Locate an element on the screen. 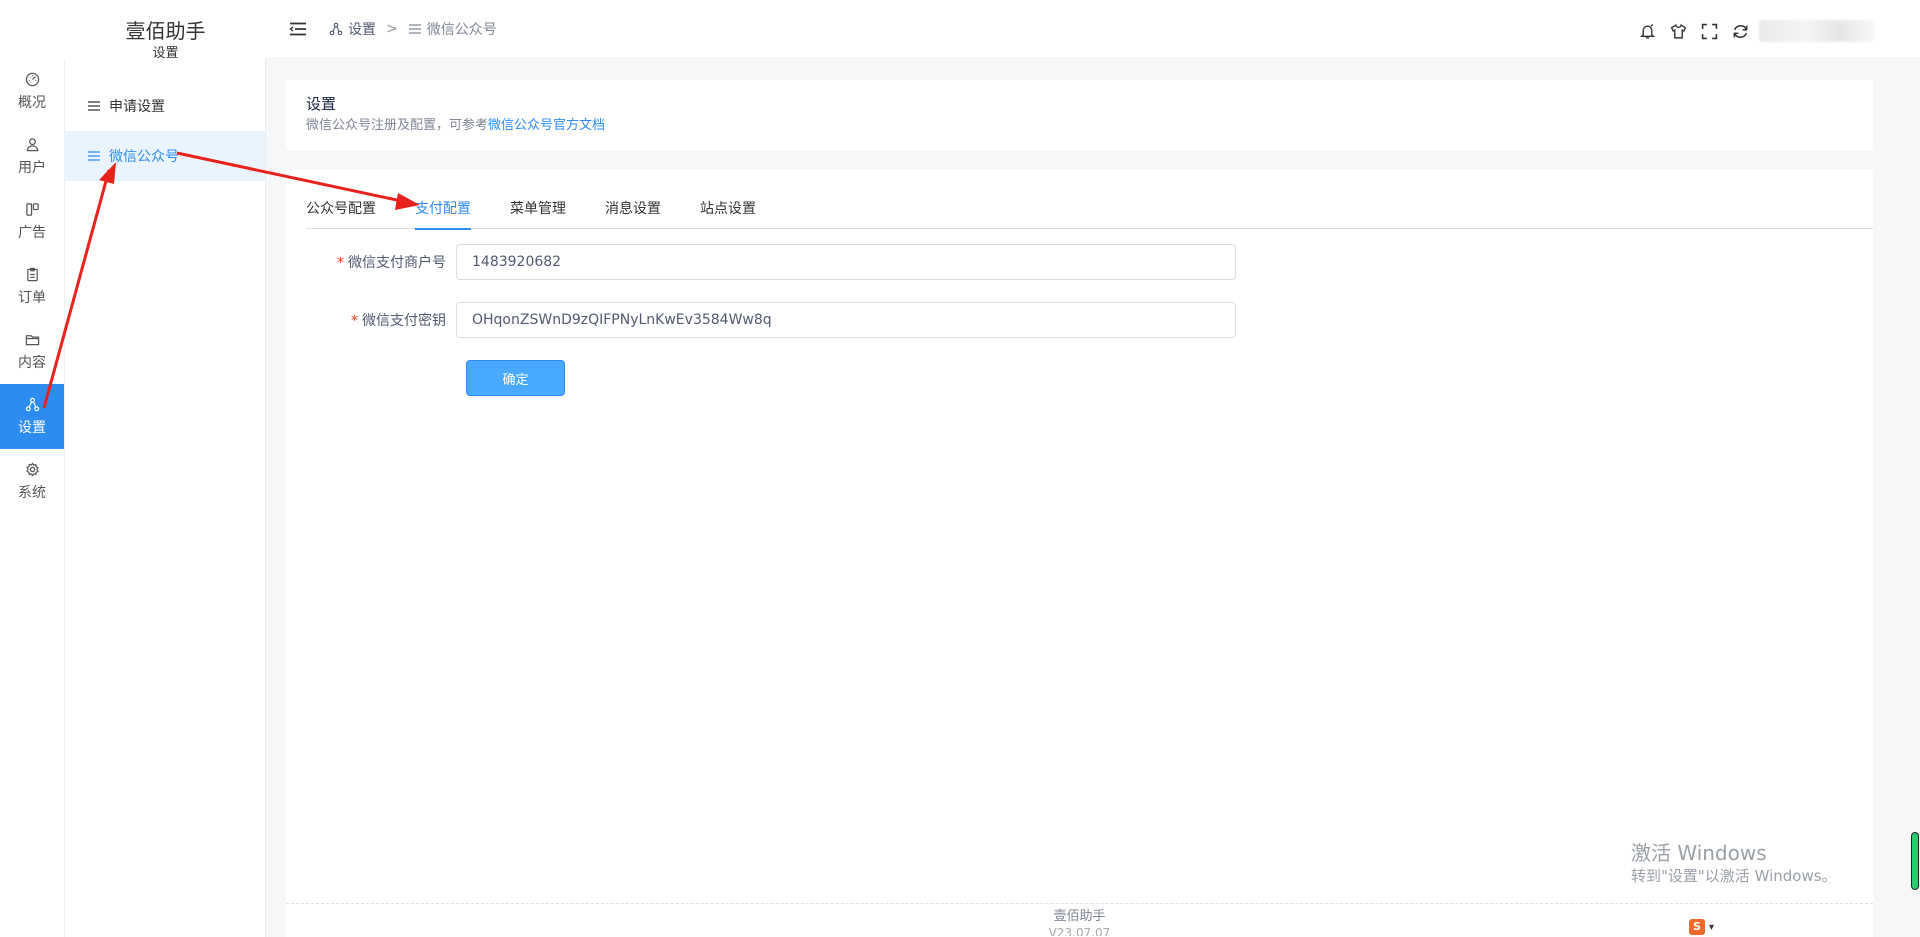  merchant-id-label-text: 微信支付商户号 is located at coordinates (397, 263).